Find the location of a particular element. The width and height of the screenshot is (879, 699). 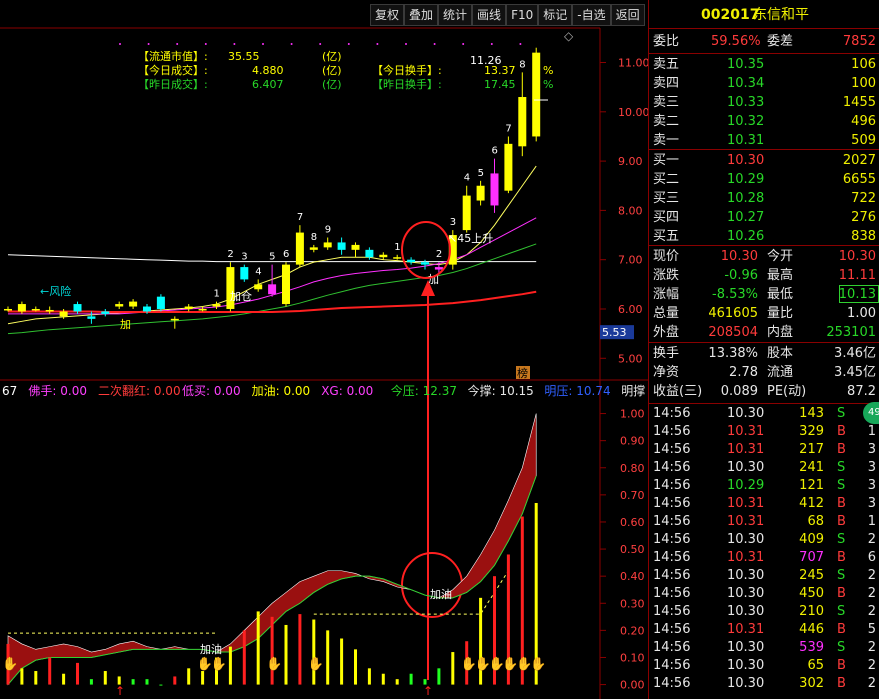

add-position-label: 加仓 is located at coordinates (241, 296).